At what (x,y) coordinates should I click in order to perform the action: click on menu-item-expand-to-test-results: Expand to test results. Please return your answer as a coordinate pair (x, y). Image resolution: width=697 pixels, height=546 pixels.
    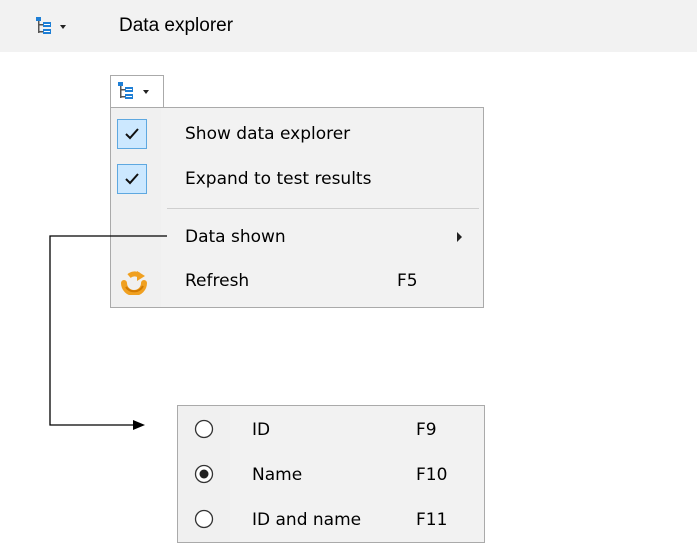
    Looking at the image, I should click on (297, 179).